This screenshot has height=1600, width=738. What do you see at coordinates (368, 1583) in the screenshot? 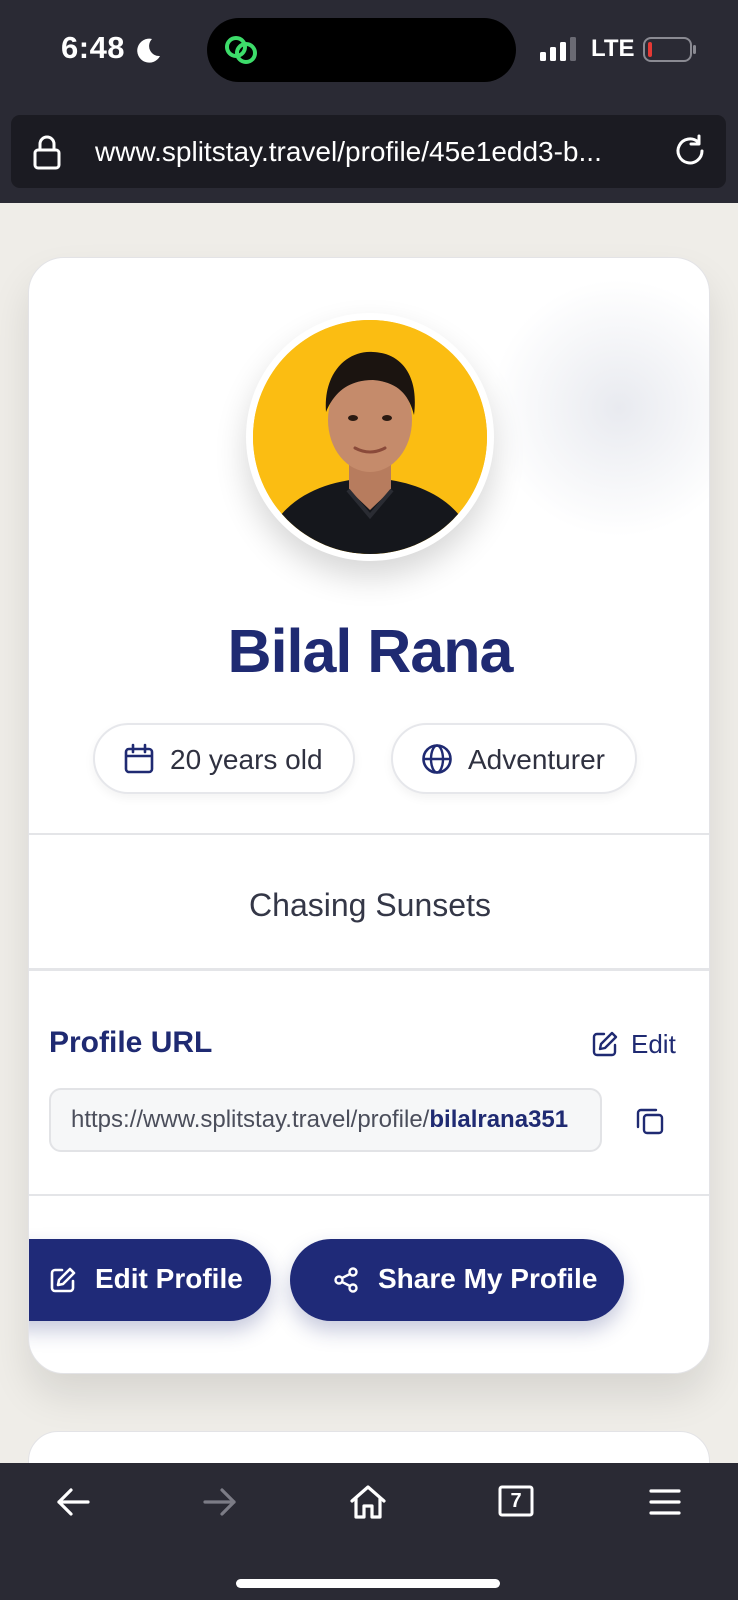
I see `home-indicator` at bounding box center [368, 1583].